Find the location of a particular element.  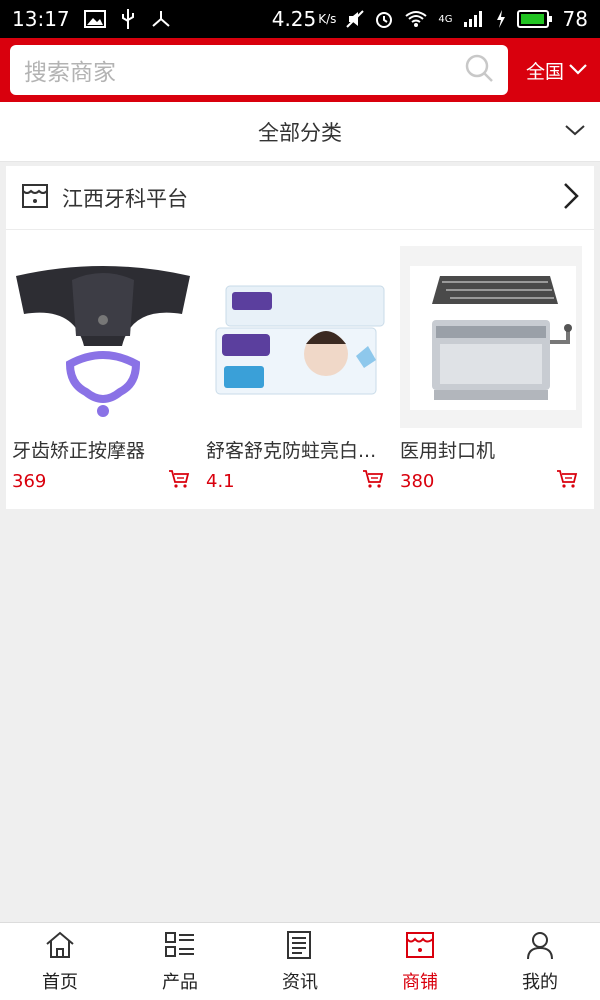

tab-products: 产品 is located at coordinates (180, 961).